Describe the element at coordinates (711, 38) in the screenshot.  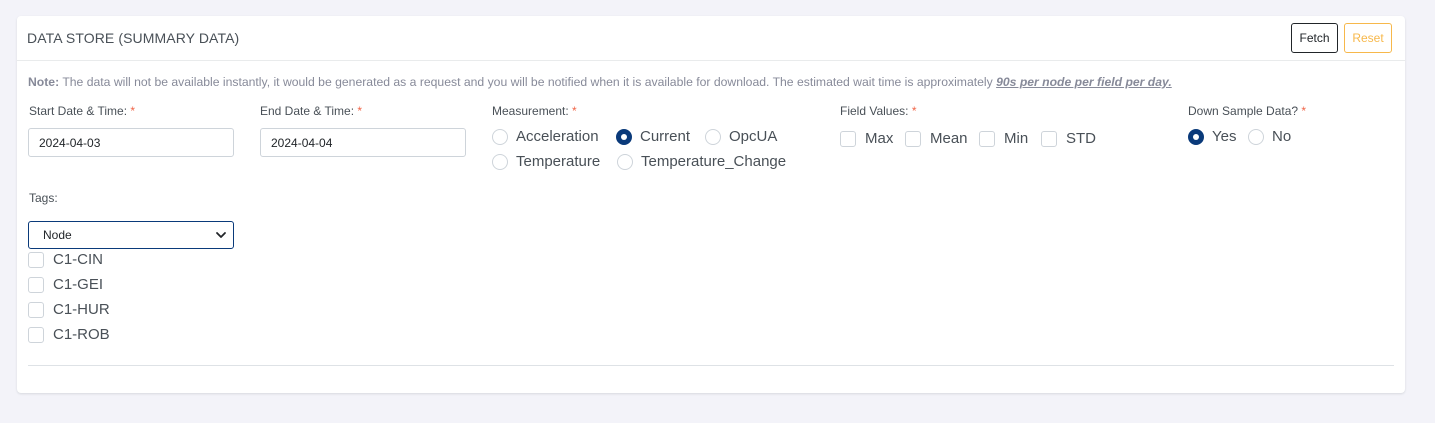
I see `card-header: DATA STORE (SUMMARY DATA) Fetch Reset` at that location.